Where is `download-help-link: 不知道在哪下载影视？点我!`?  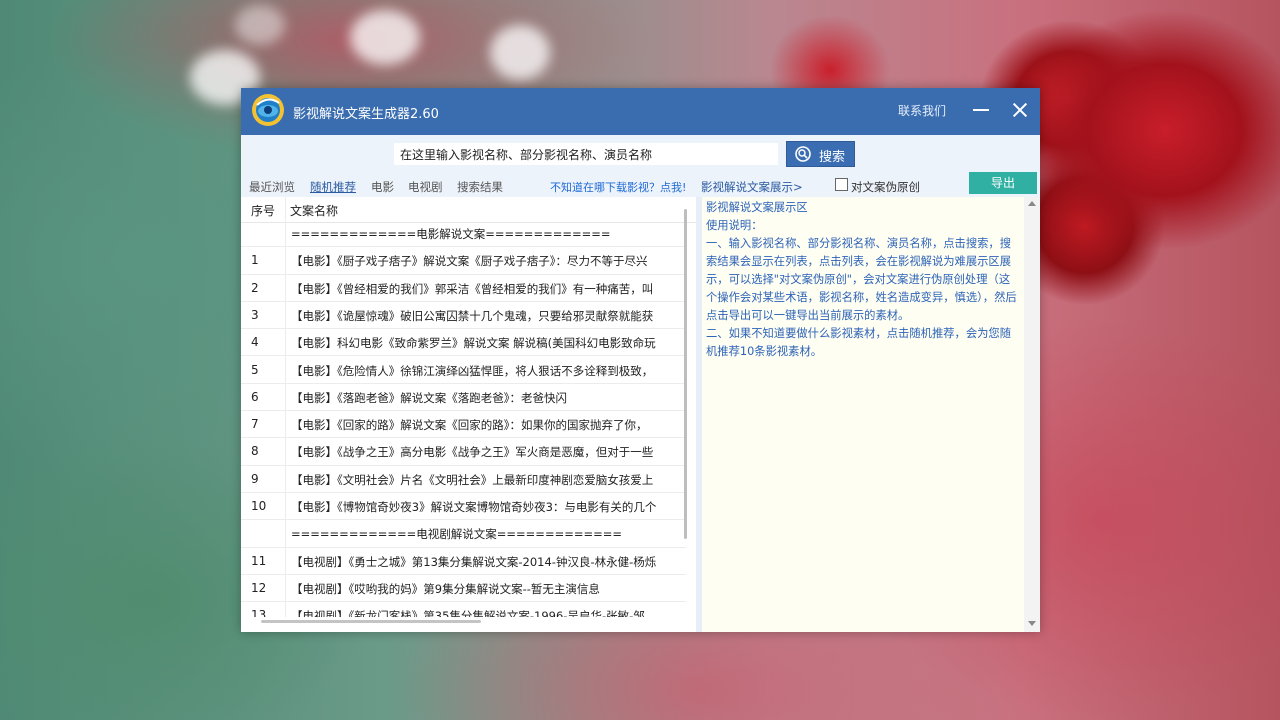 download-help-link: 不知道在哪下载影视？点我! is located at coordinates (618, 187).